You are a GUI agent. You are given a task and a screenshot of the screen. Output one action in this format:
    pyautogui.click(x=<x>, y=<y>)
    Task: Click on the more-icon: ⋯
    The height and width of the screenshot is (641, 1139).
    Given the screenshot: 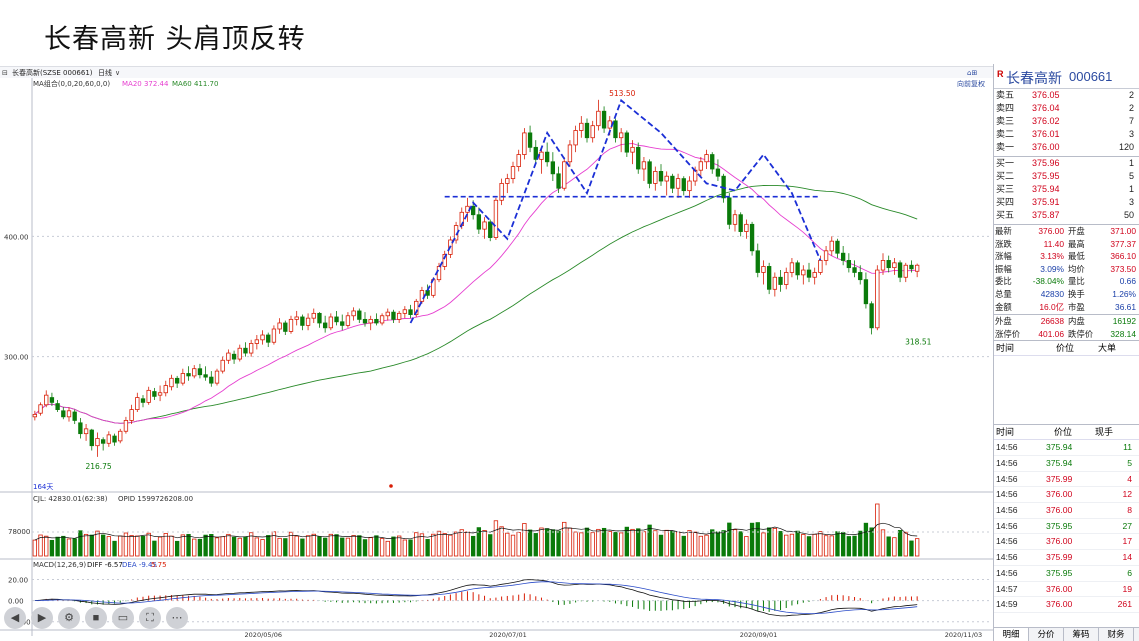 What is the action you would take?
    pyautogui.click(x=177, y=618)
    